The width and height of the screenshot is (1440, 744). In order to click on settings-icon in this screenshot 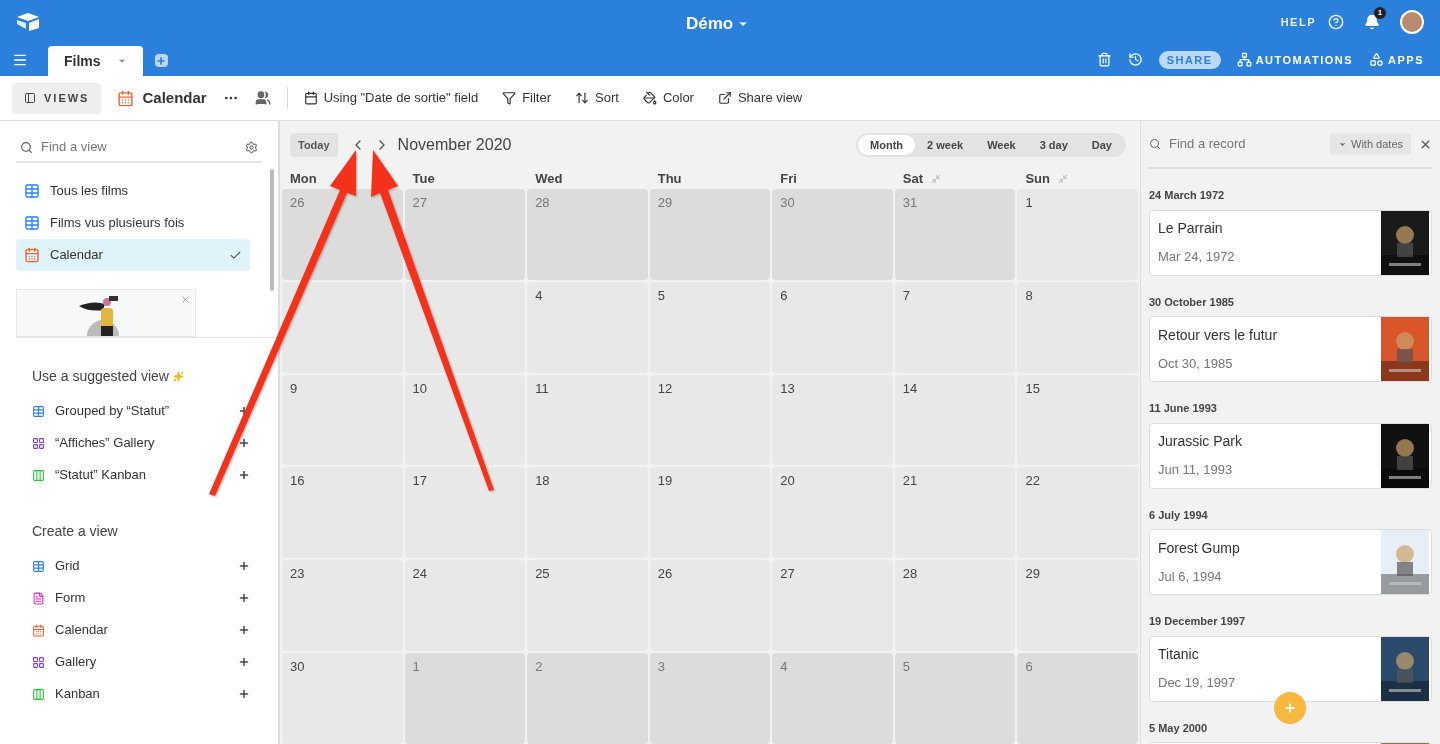, I will do `click(251, 147)`.